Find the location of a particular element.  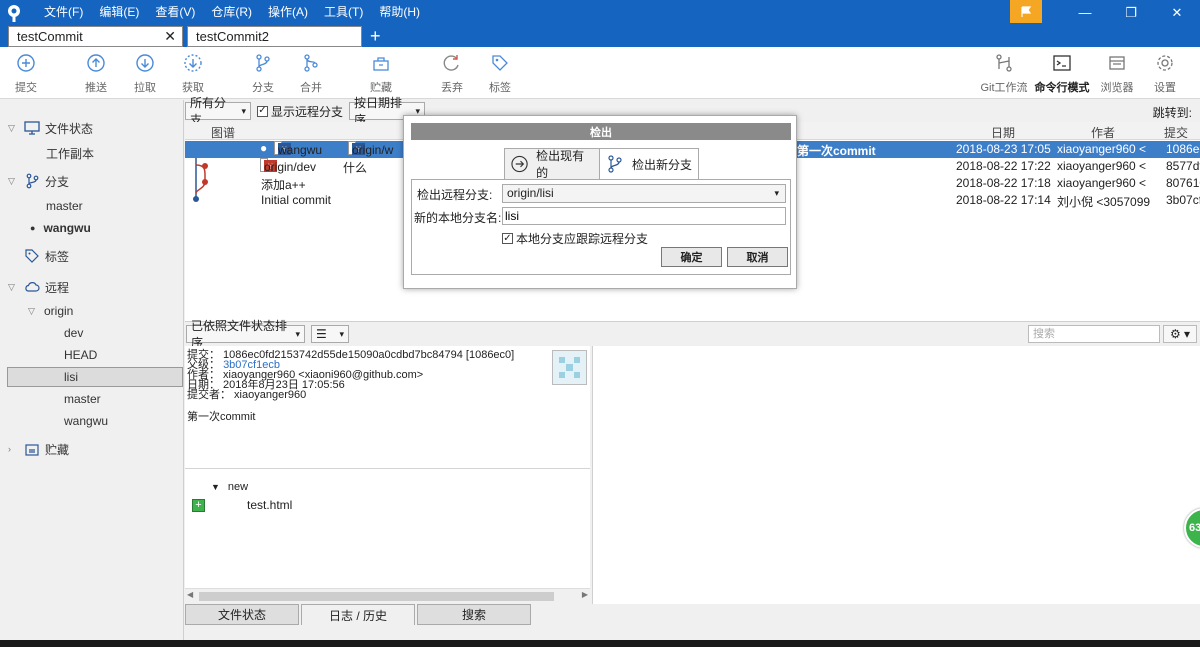

ref-tag: ⑂ wangwu is located at coordinates (298, 149).